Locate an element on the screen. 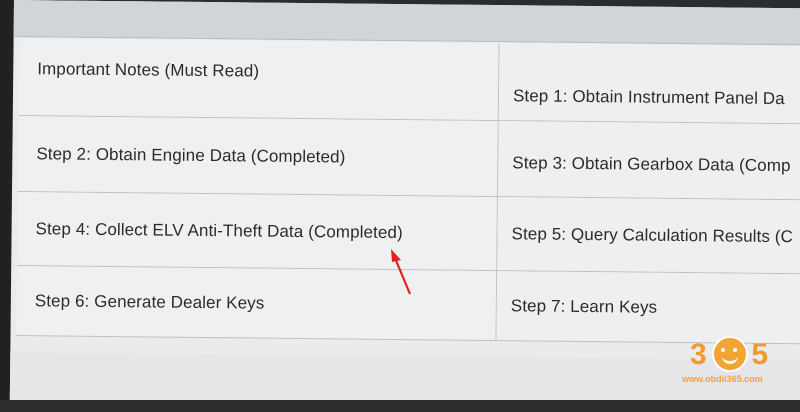 This screenshot has height=412, width=800. site-watermark: 305 www.obdii365.com is located at coordinates (732, 361).